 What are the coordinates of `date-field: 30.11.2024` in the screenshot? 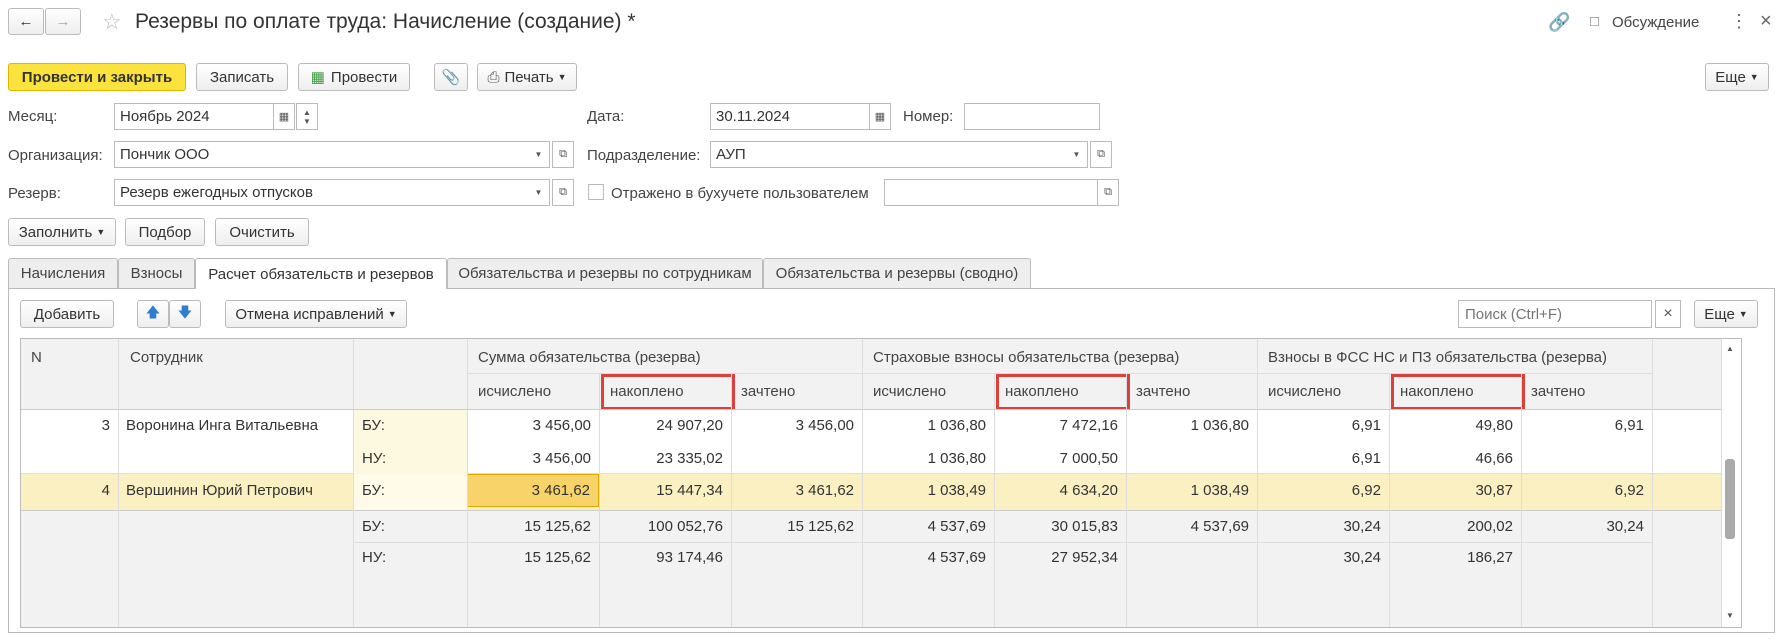 It's located at (790, 116).